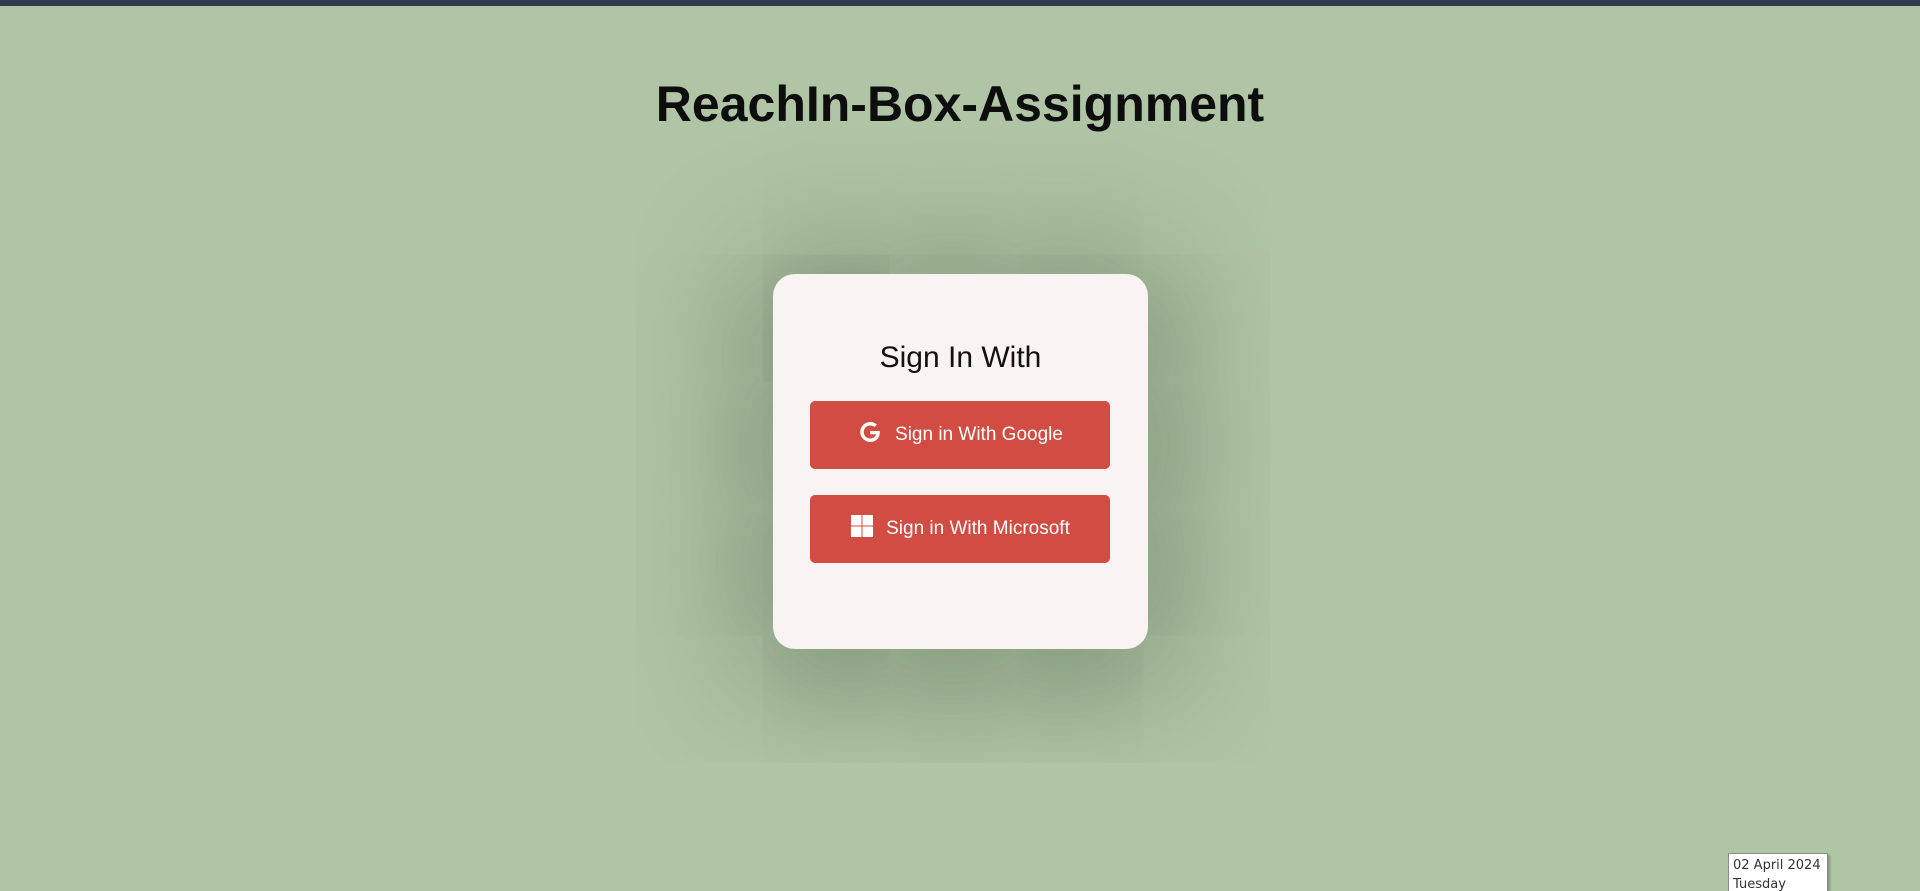 The width and height of the screenshot is (1920, 891). I want to click on microsoft-signin-label: Sign in With Microsoft, so click(978, 528).